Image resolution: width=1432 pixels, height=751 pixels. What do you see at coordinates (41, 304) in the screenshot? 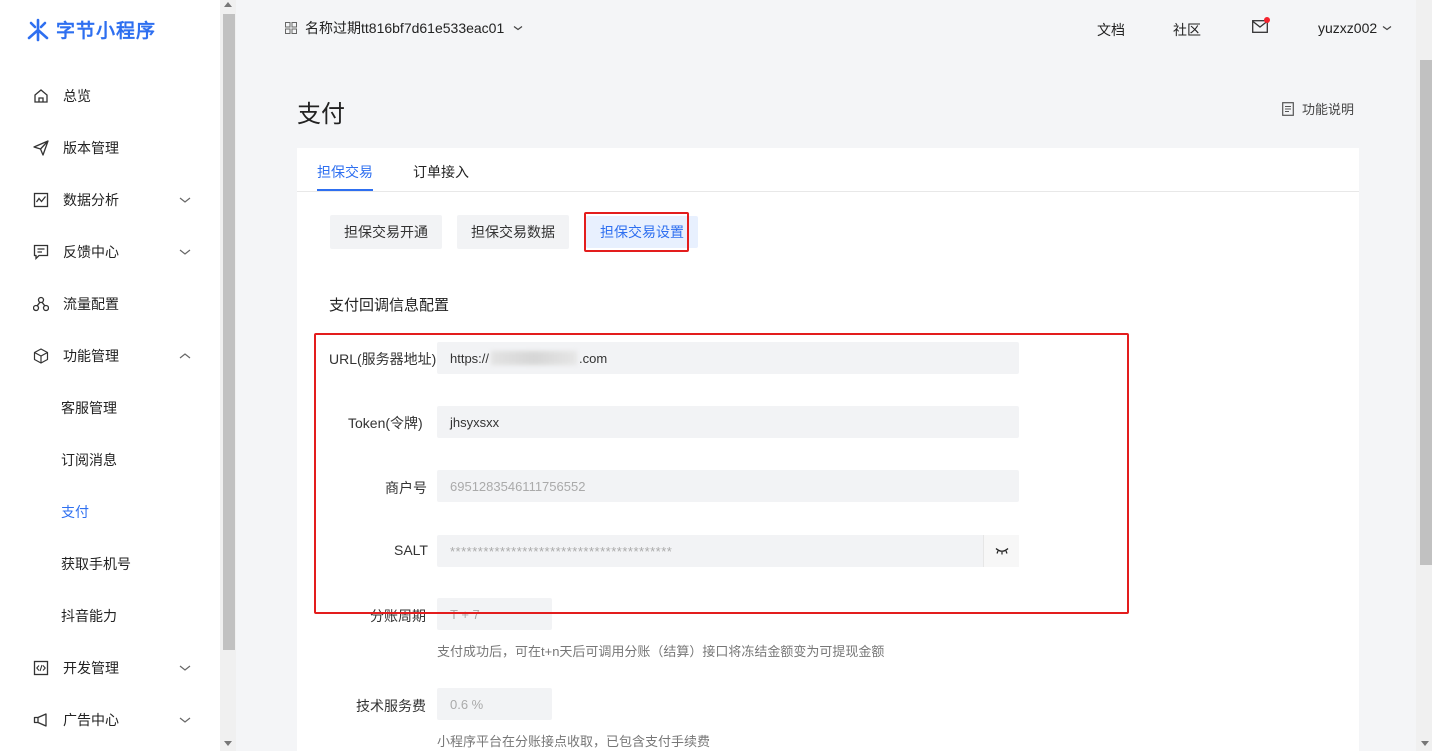
I see `share-icon` at bounding box center [41, 304].